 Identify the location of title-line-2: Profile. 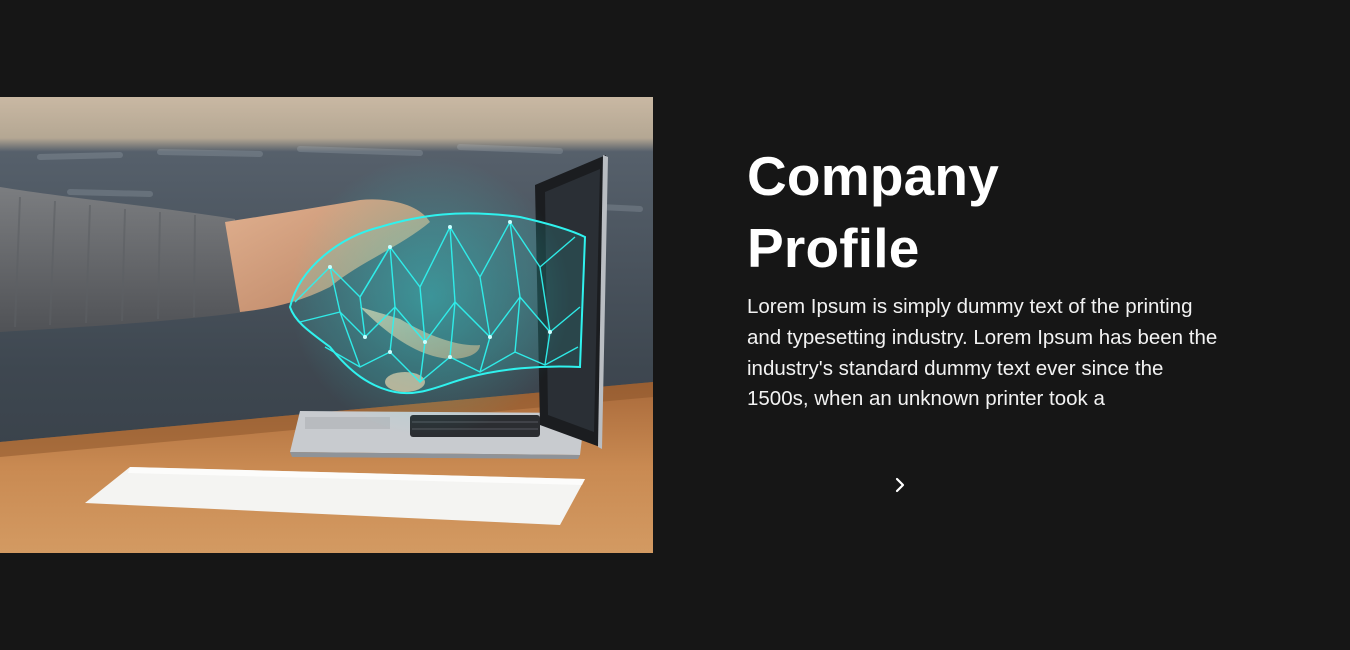
(833, 248).